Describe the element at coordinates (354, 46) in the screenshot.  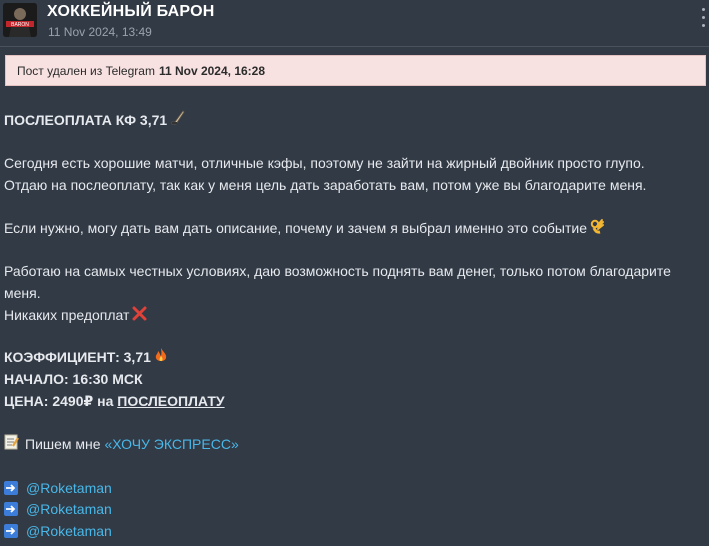
I see `header-divider` at that location.